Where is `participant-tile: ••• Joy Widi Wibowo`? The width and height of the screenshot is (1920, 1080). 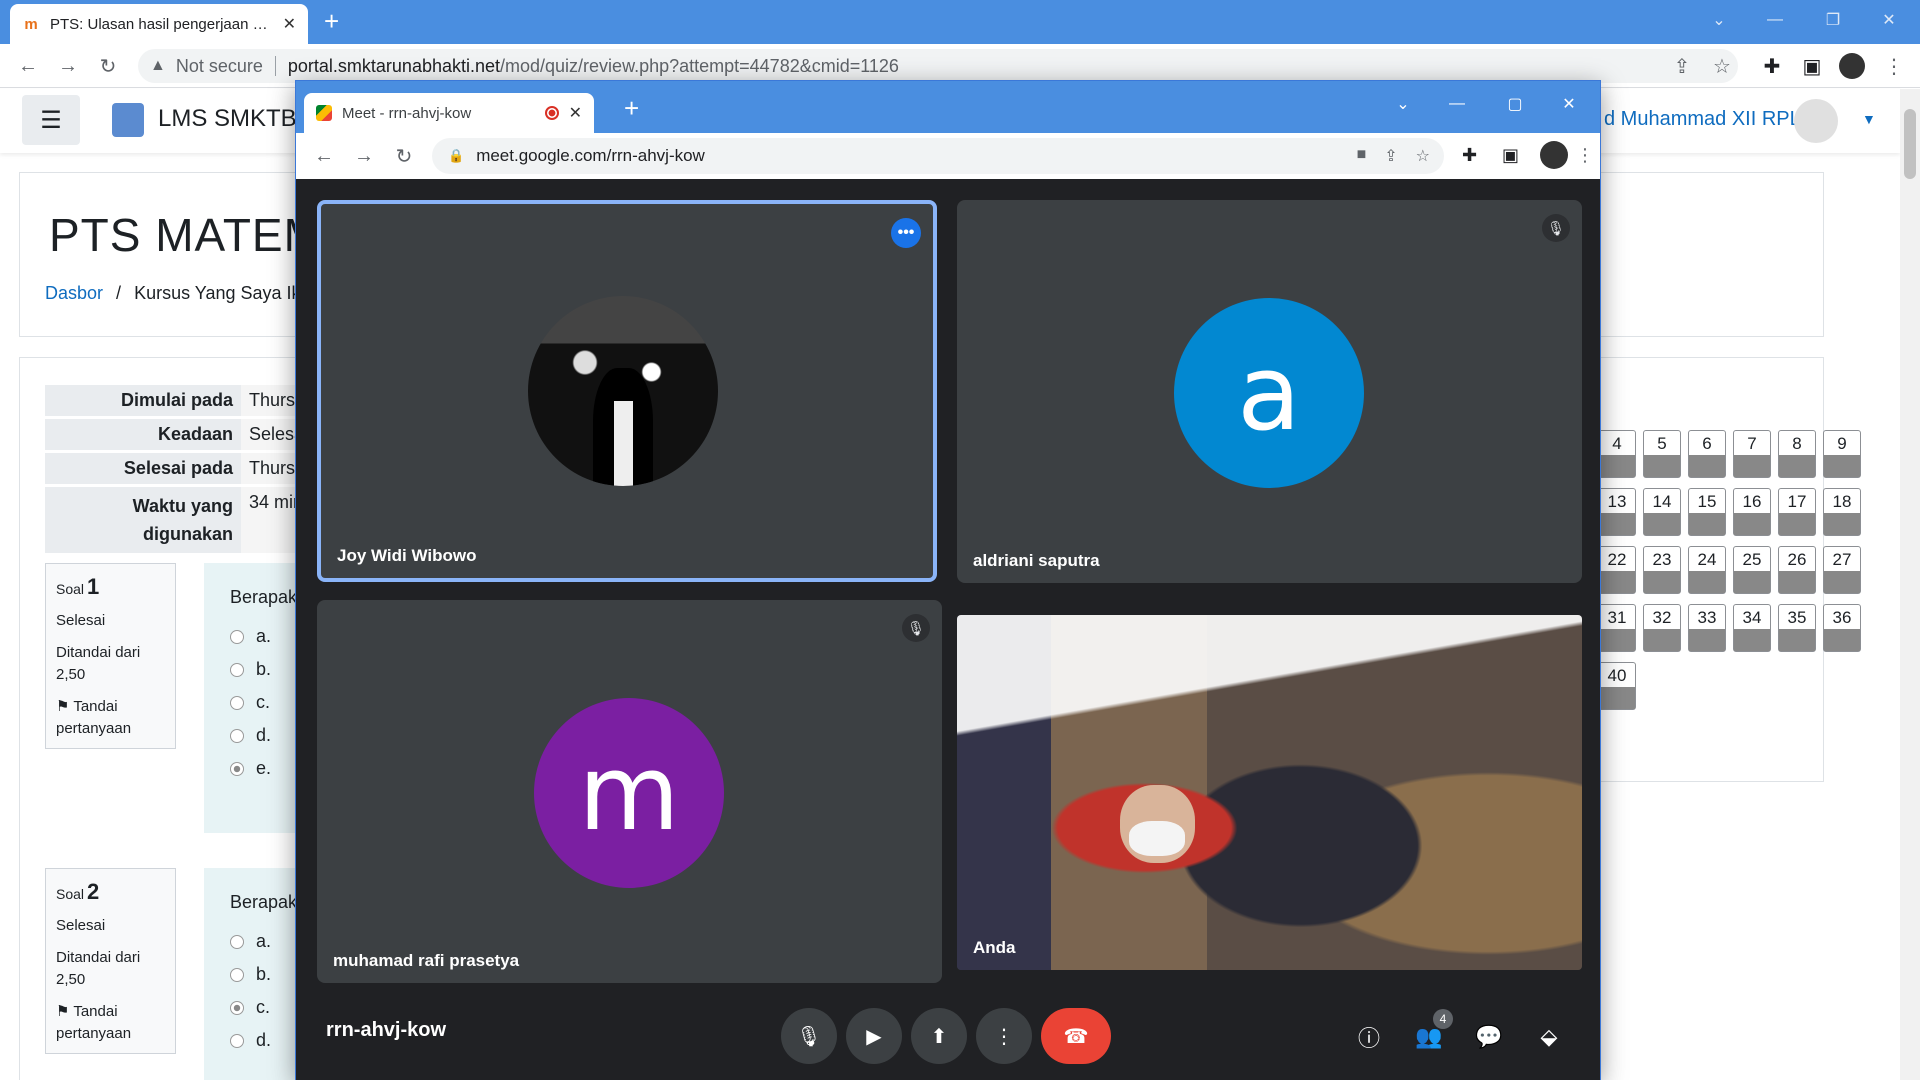 participant-tile: ••• Joy Widi Wibowo is located at coordinates (627, 391).